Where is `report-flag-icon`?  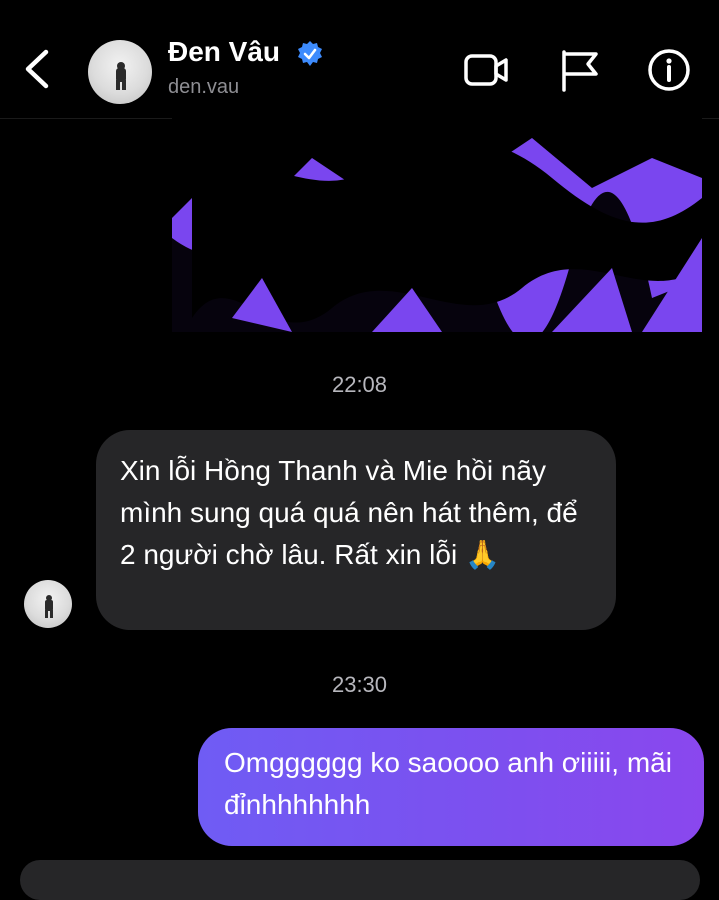
report-flag-icon is located at coordinates (582, 70).